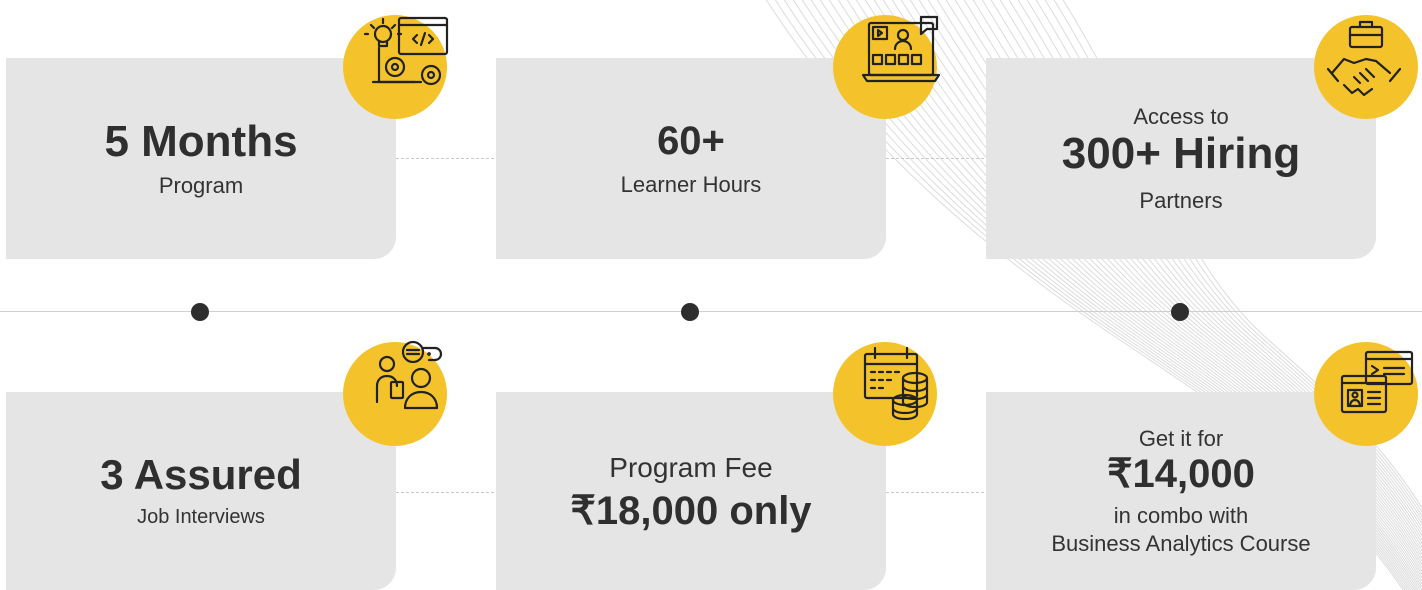  I want to click on card-title: 5 Months, so click(201, 141).